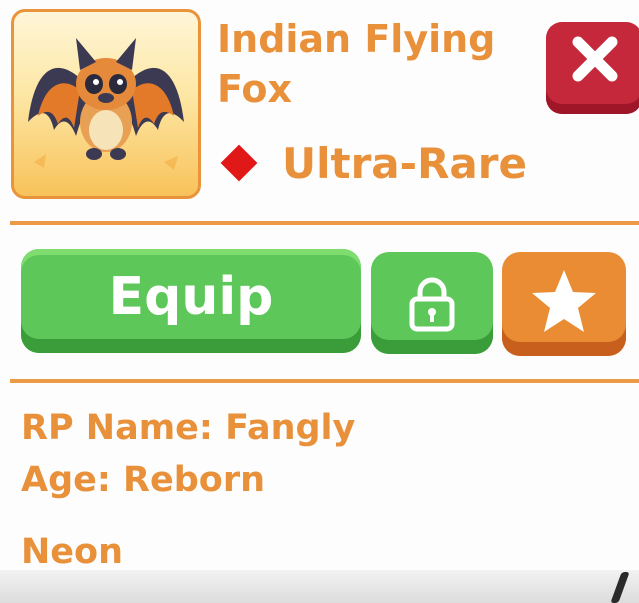 The image size is (639, 603). What do you see at coordinates (319, 586) in the screenshot?
I see `panel-bottom-edge` at bounding box center [319, 586].